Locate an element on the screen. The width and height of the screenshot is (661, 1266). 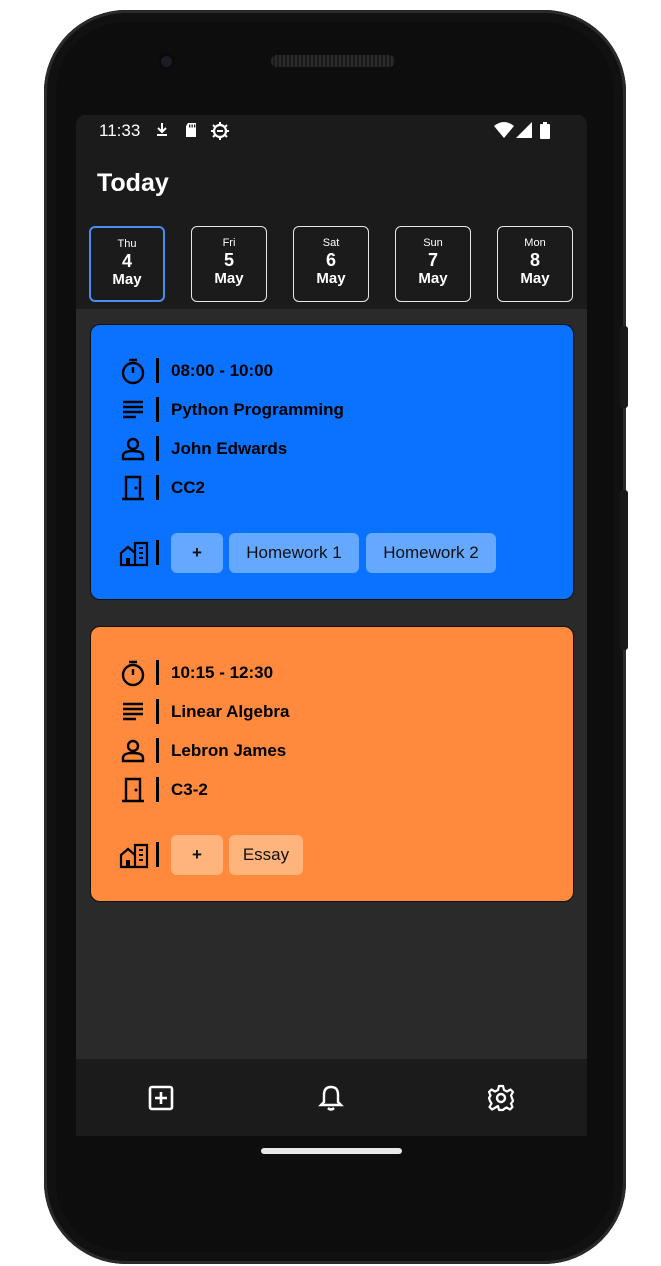
day-card-thu: Thu 4 May is located at coordinates (127, 264).